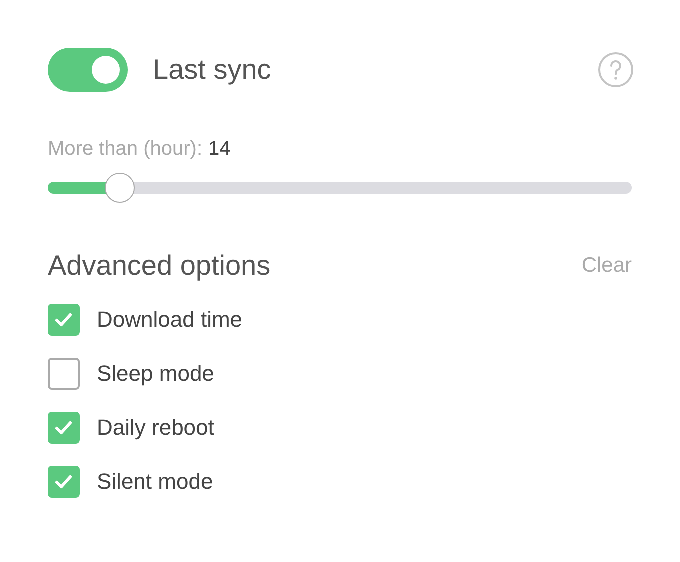  What do you see at coordinates (88, 70) in the screenshot?
I see `toggle-switch` at bounding box center [88, 70].